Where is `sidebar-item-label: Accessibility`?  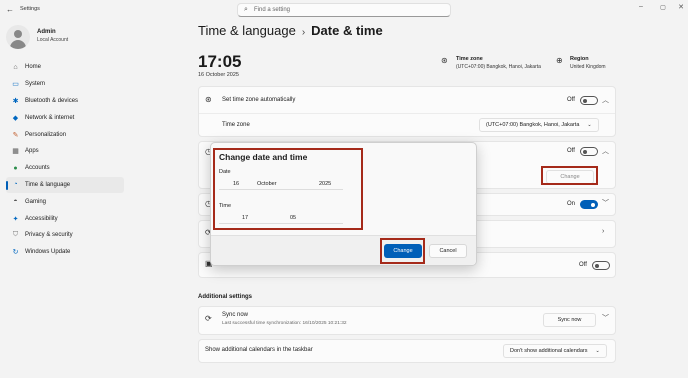
sidebar-item-label: Accessibility is located at coordinates (41, 218).